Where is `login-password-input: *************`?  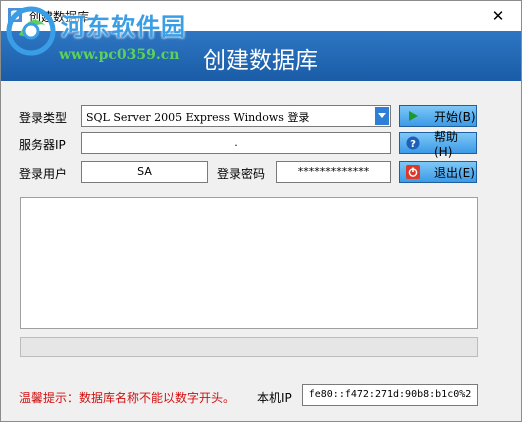 login-password-input: ************* is located at coordinates (333, 172).